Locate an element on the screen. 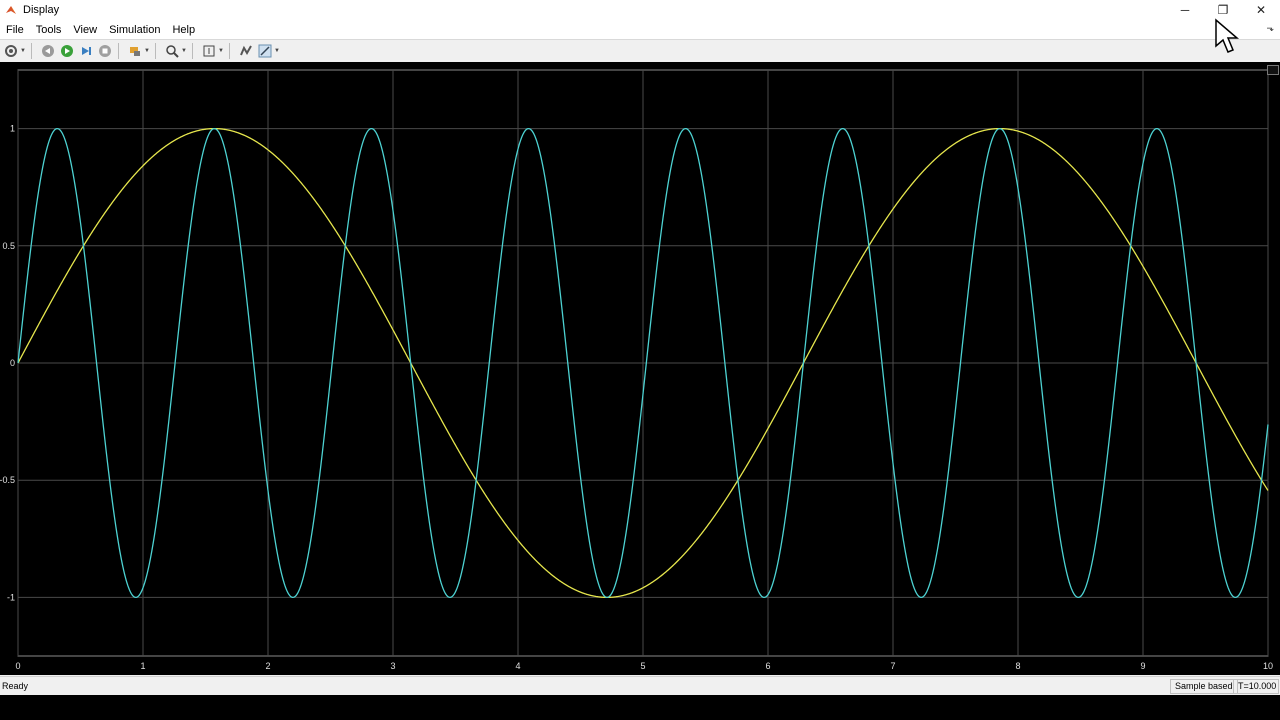  toolbar: ▼ ▼ ▼ ▼ ▼ is located at coordinates (640, 51).